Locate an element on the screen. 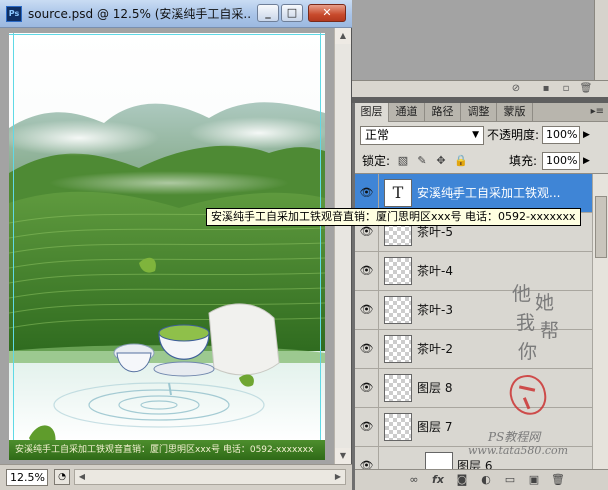 This screenshot has height=490, width=608. lock-position-icon: ✥ is located at coordinates (441, 161).